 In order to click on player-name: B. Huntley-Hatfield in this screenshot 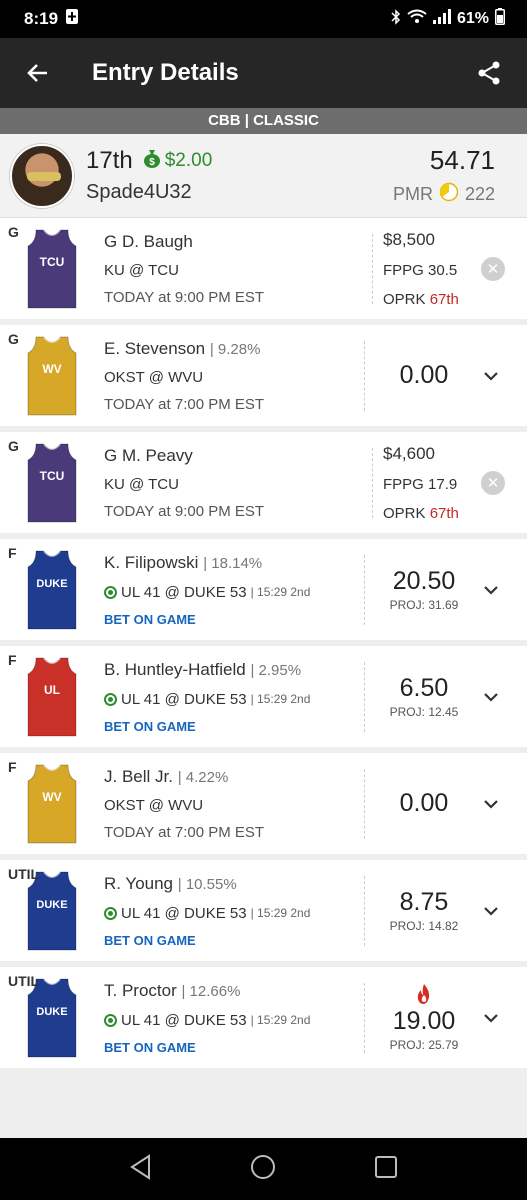, I will do `click(175, 669)`.